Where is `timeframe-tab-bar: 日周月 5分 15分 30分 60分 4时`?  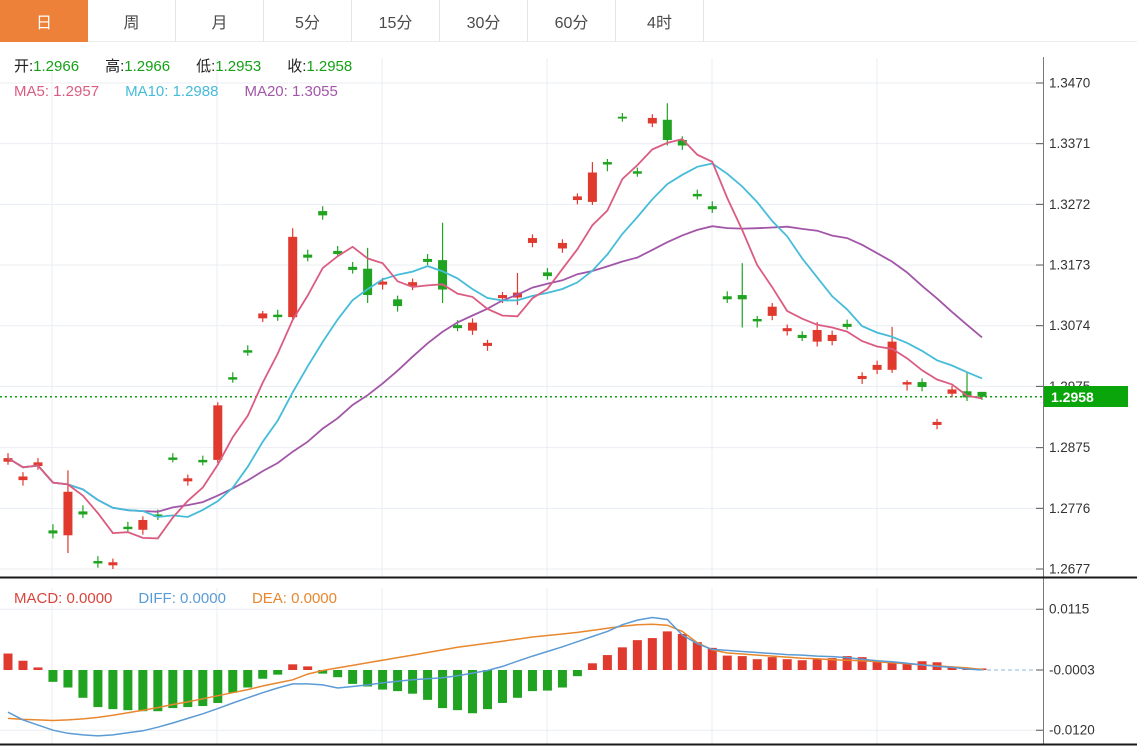
timeframe-tab-bar: 日周月 5分 15分 30分 60分 4时 is located at coordinates (568, 21).